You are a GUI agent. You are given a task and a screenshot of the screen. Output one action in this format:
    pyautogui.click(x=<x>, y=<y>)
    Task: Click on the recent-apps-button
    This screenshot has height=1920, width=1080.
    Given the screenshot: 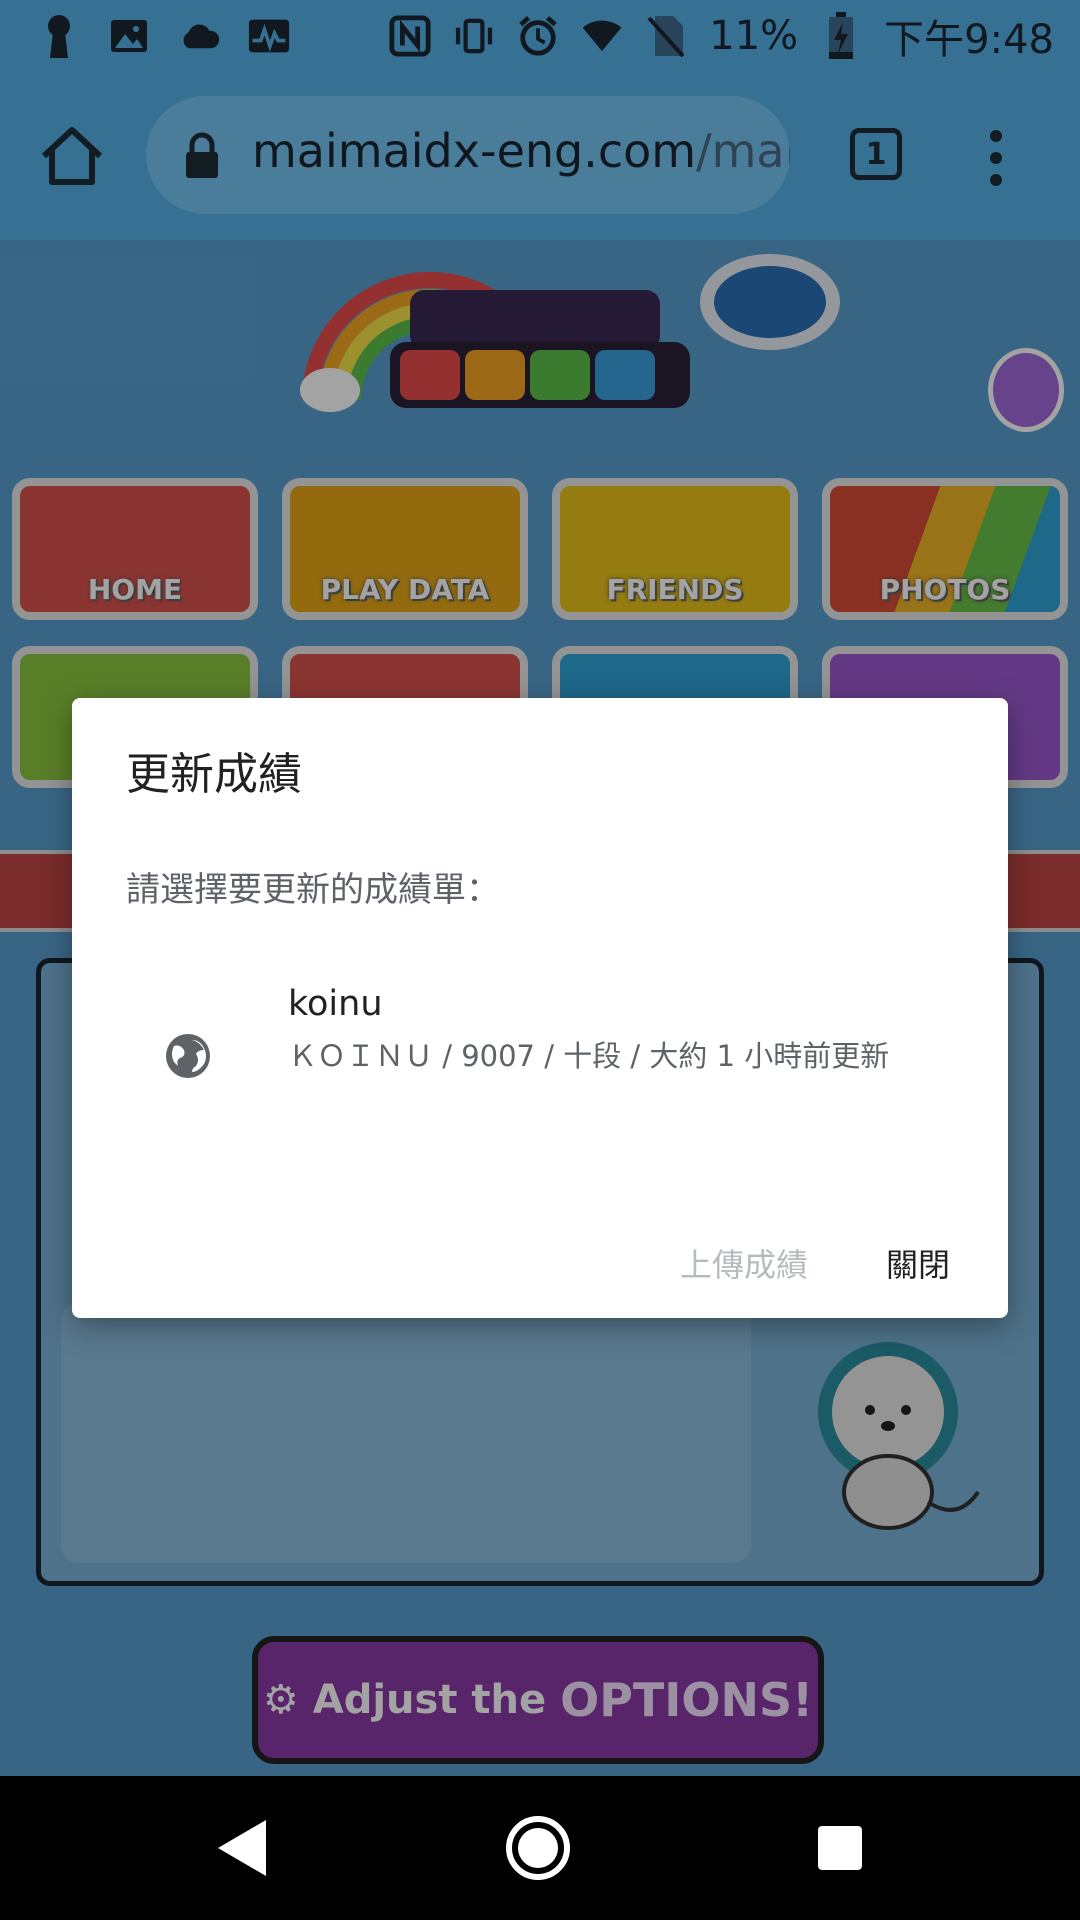 What is the action you would take?
    pyautogui.click(x=840, y=1848)
    